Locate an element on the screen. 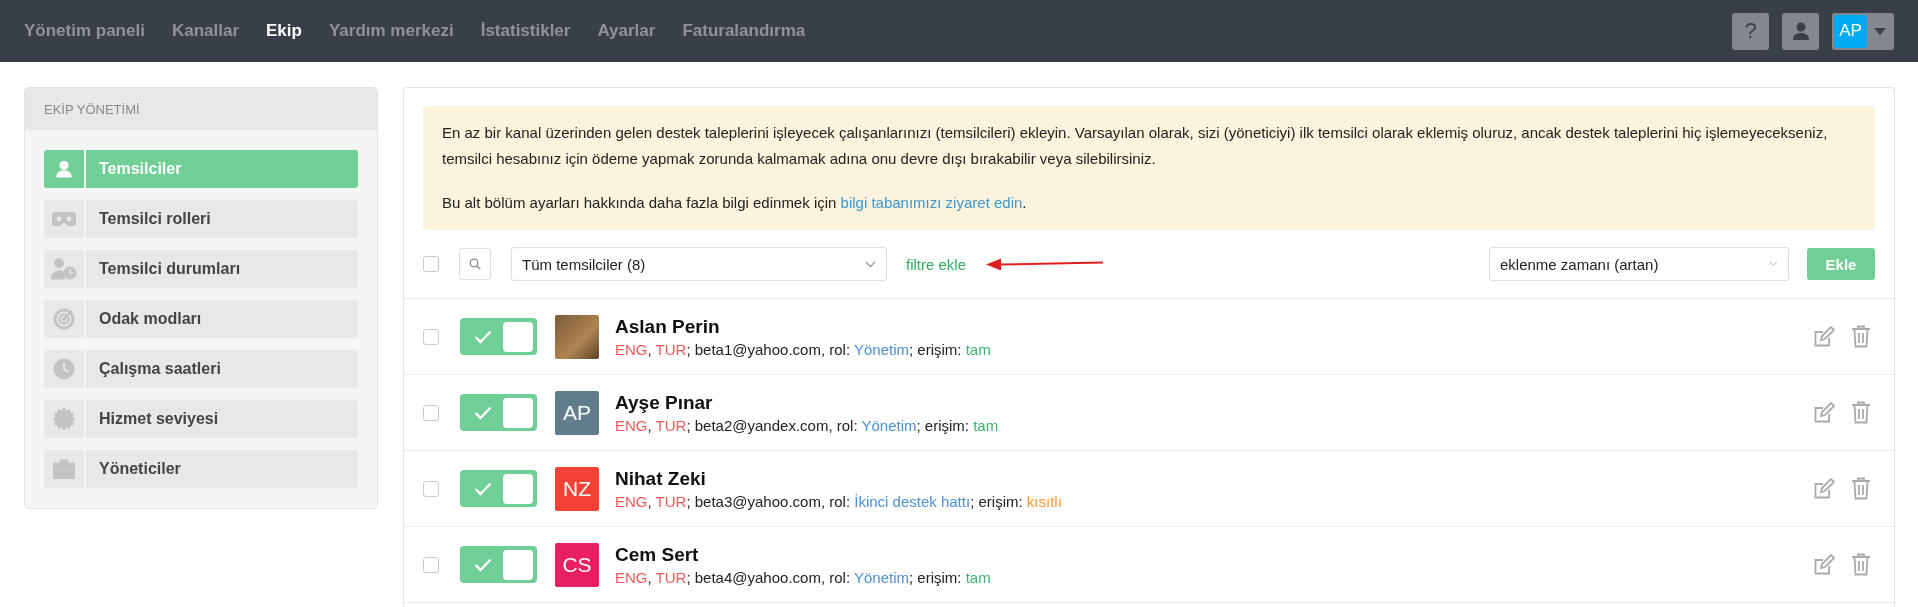 Image resolution: width=1918 pixels, height=607 pixels. photo-placeholder is located at coordinates (577, 336).